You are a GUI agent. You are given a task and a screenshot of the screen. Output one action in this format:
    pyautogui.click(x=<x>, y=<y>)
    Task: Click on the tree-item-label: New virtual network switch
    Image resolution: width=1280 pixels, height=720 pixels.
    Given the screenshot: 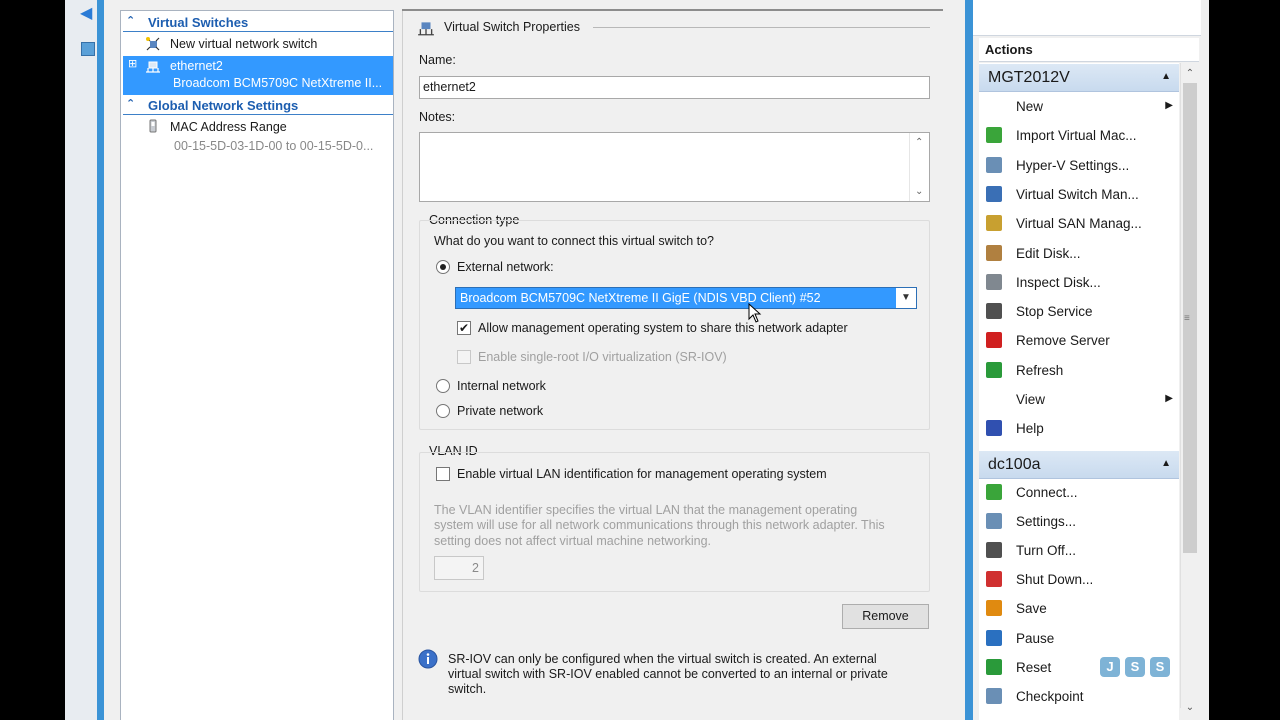 What is the action you would take?
    pyautogui.click(x=244, y=44)
    